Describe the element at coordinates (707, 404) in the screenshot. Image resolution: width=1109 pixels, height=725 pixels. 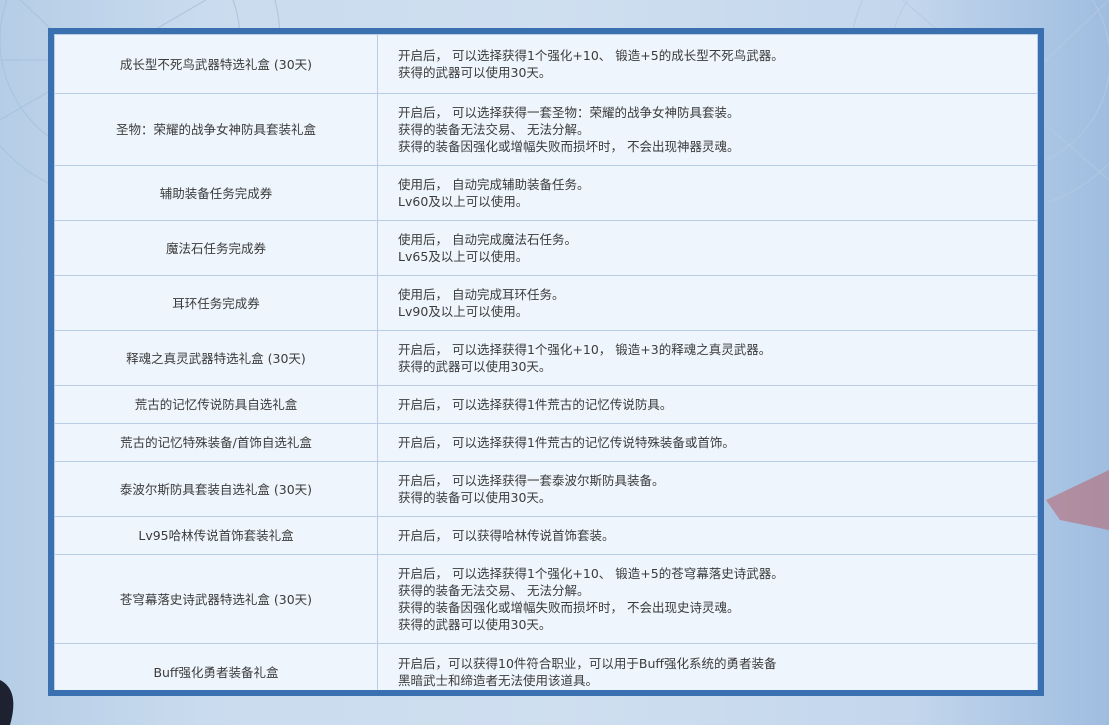
I see `item-description: 开启后， 可以选择获得1件荒古的记忆传说防具。` at that location.